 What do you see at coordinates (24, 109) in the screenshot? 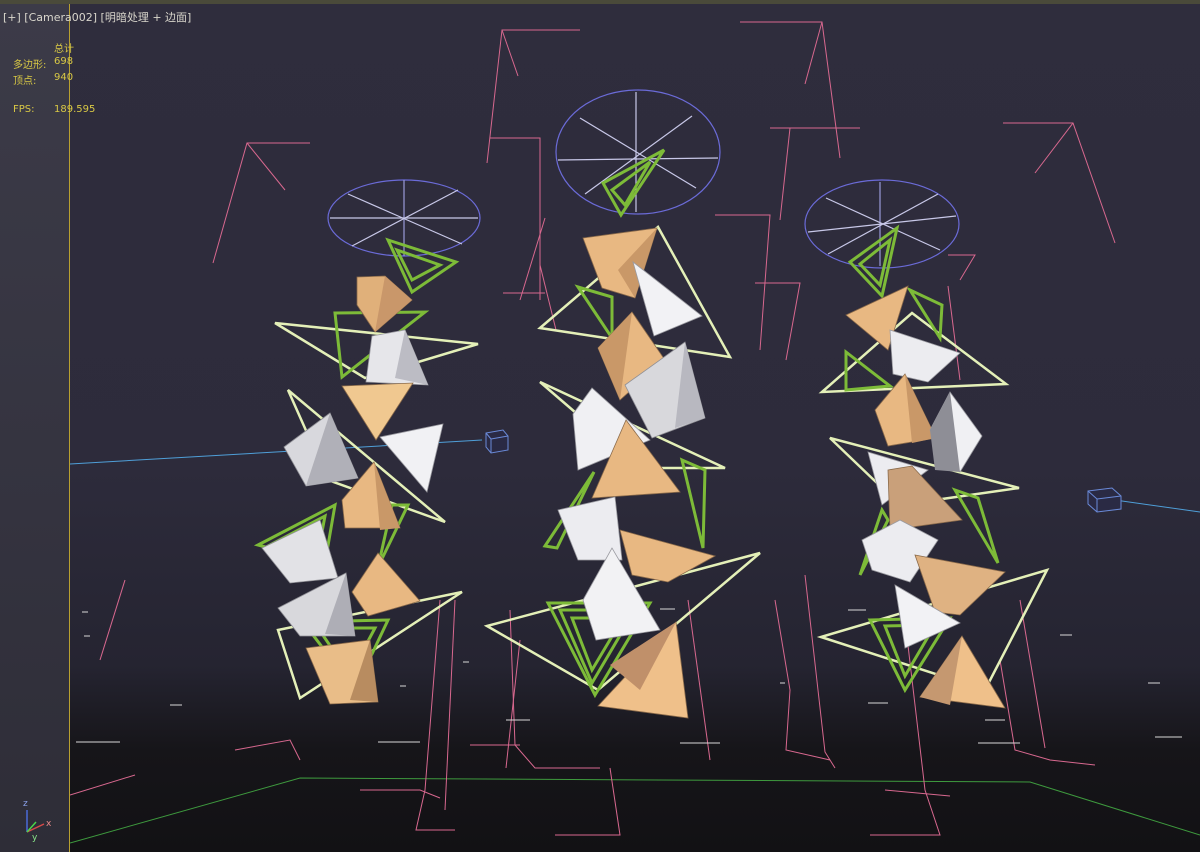
I see `stats-fps-label: FPS:` at bounding box center [24, 109].